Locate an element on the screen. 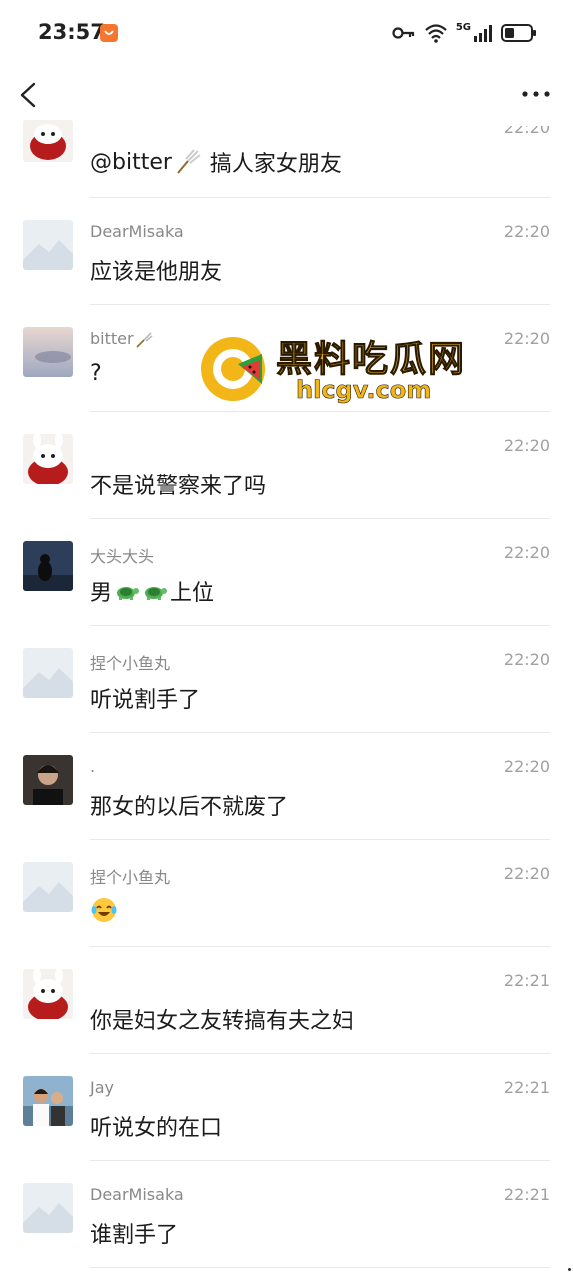 This screenshot has height=1280, width=573. comment-text-tail: 搞人家女朋友 is located at coordinates (275, 164).